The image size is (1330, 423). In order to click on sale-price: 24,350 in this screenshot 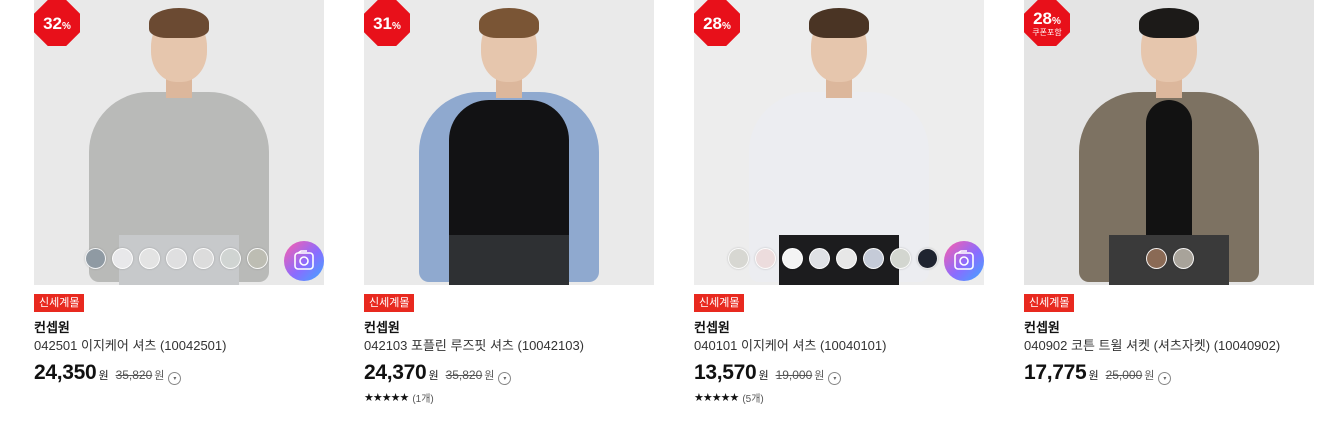, I will do `click(65, 372)`.